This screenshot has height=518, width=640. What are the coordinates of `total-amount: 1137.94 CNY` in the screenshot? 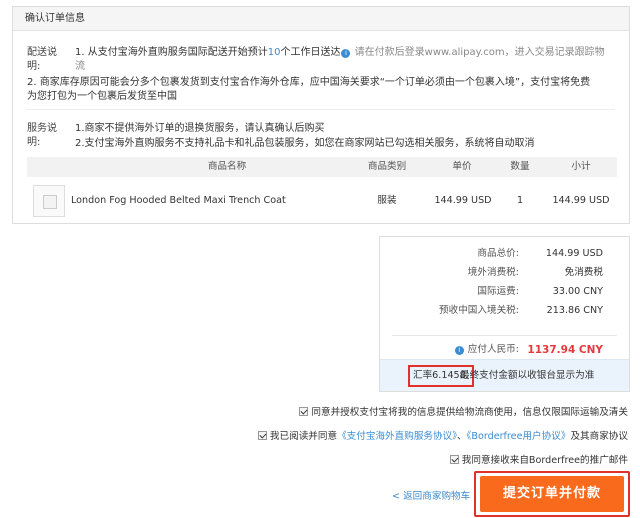 It's located at (565, 350).